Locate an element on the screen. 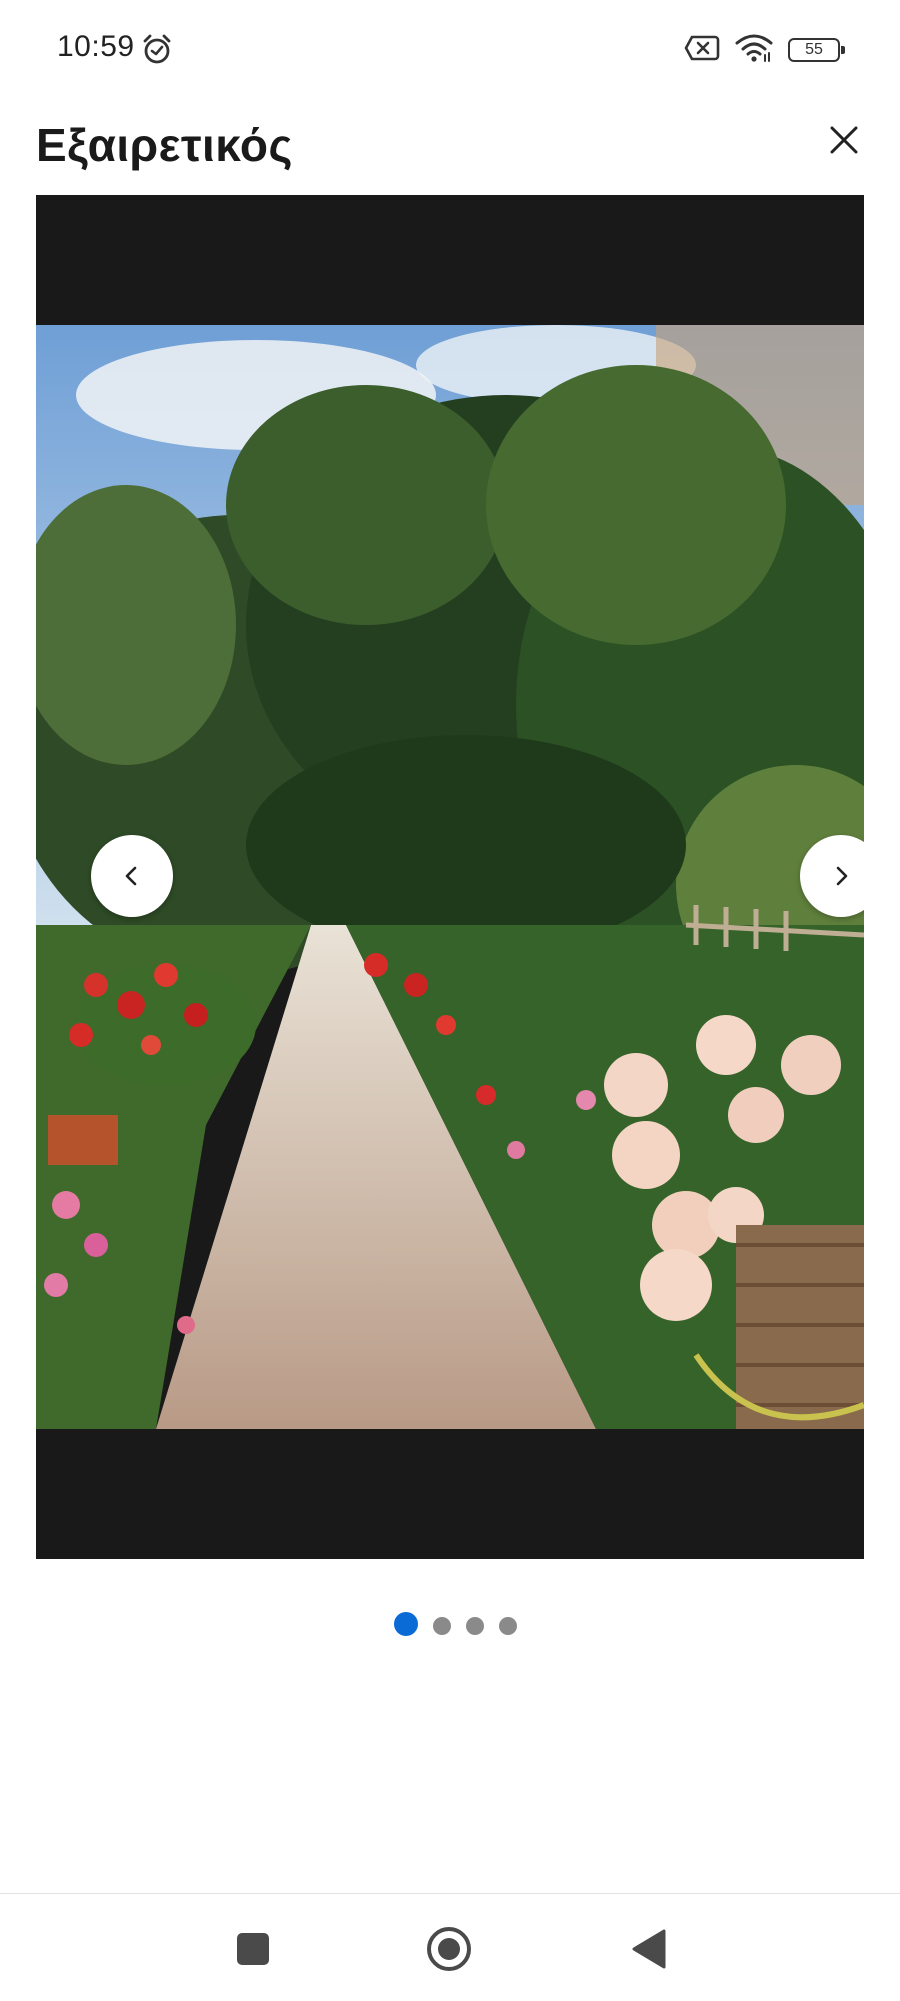 The height and width of the screenshot is (2001, 900). home-circle-icon is located at coordinates (449, 1949).